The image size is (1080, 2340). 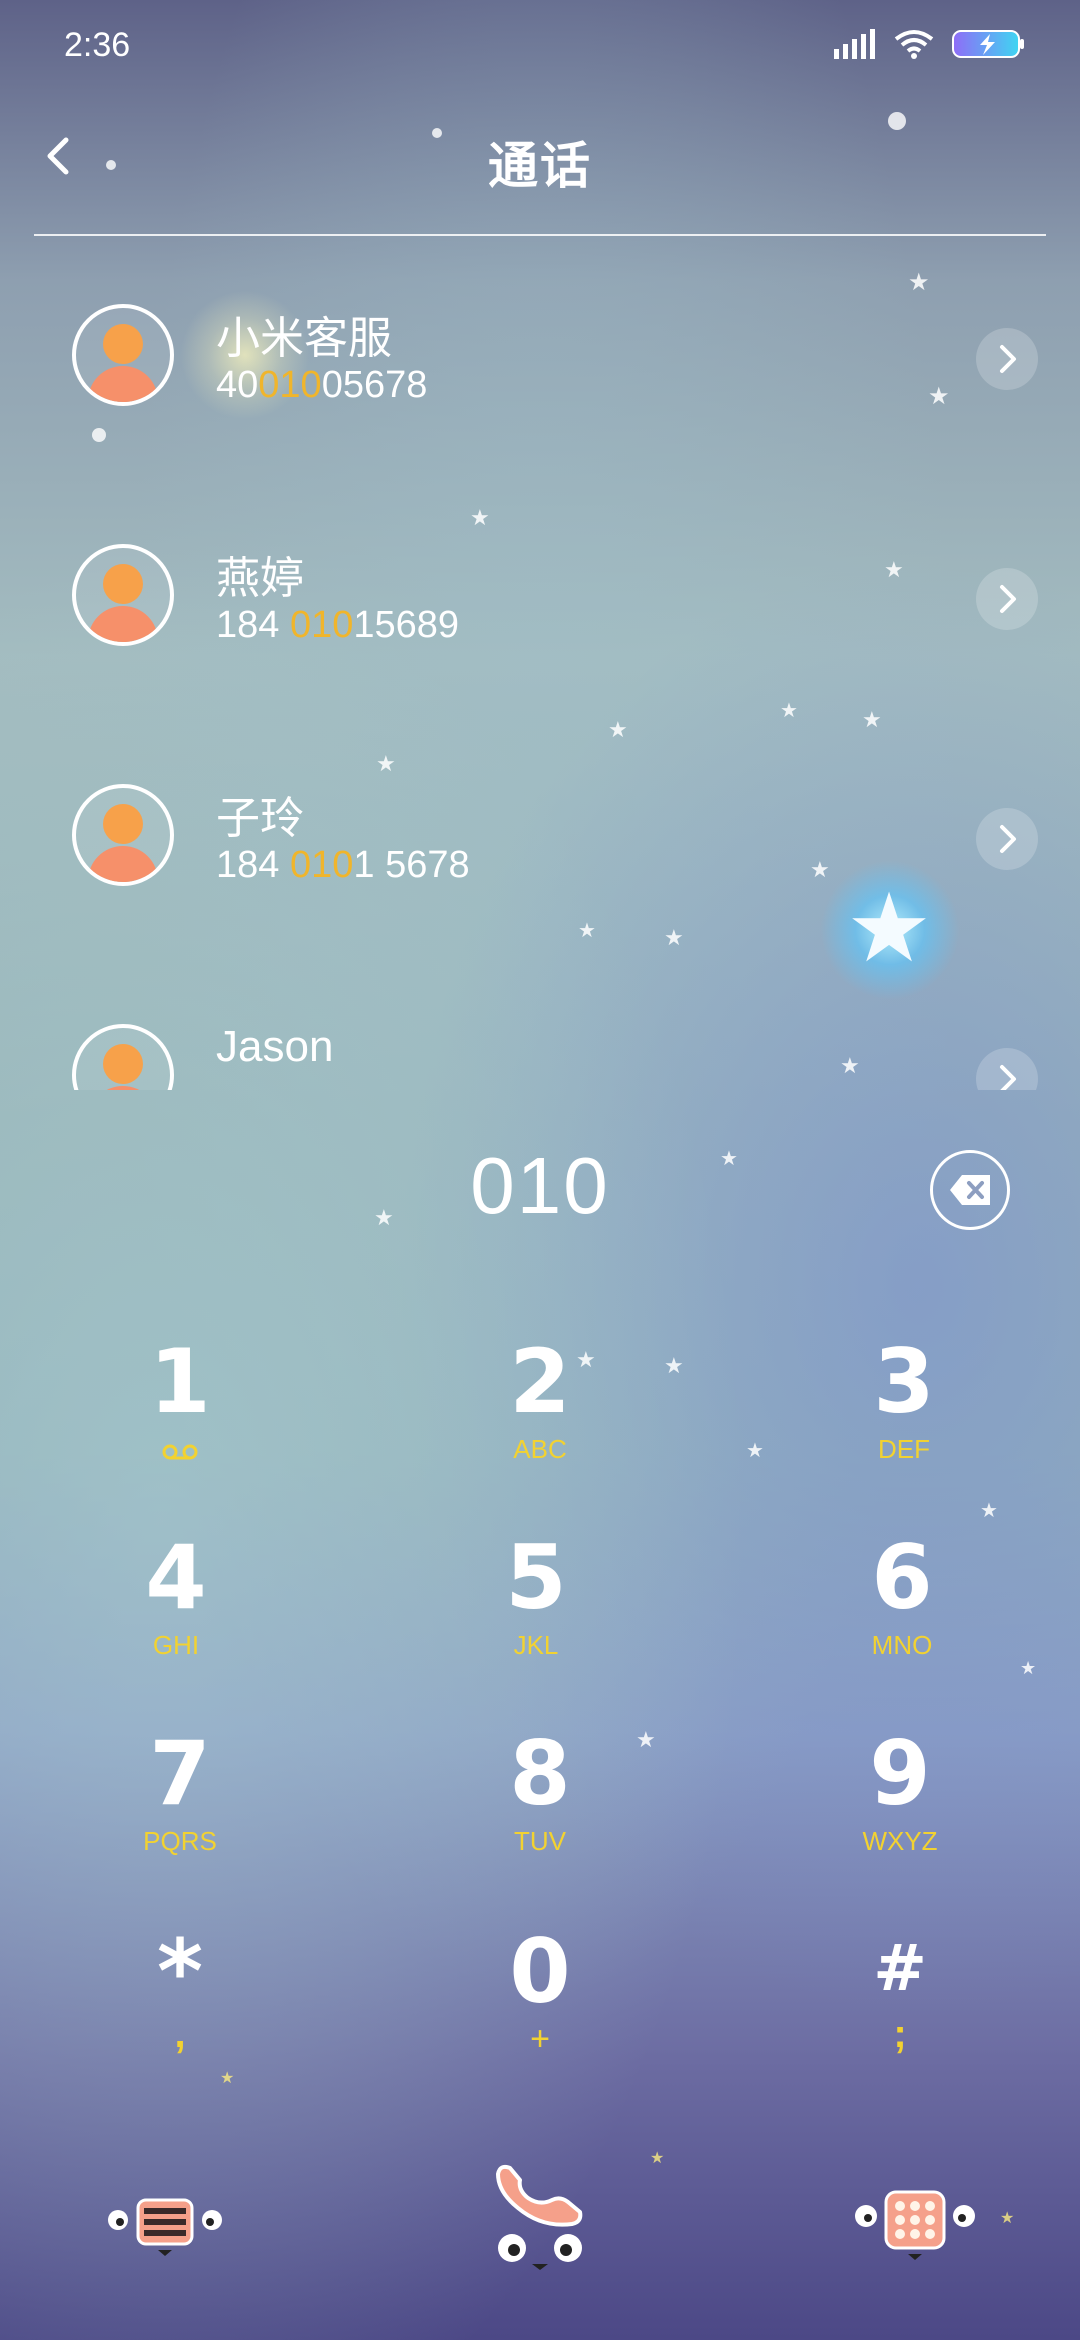 I want to click on contact-row: Jason, so click(x=540, y=1023).